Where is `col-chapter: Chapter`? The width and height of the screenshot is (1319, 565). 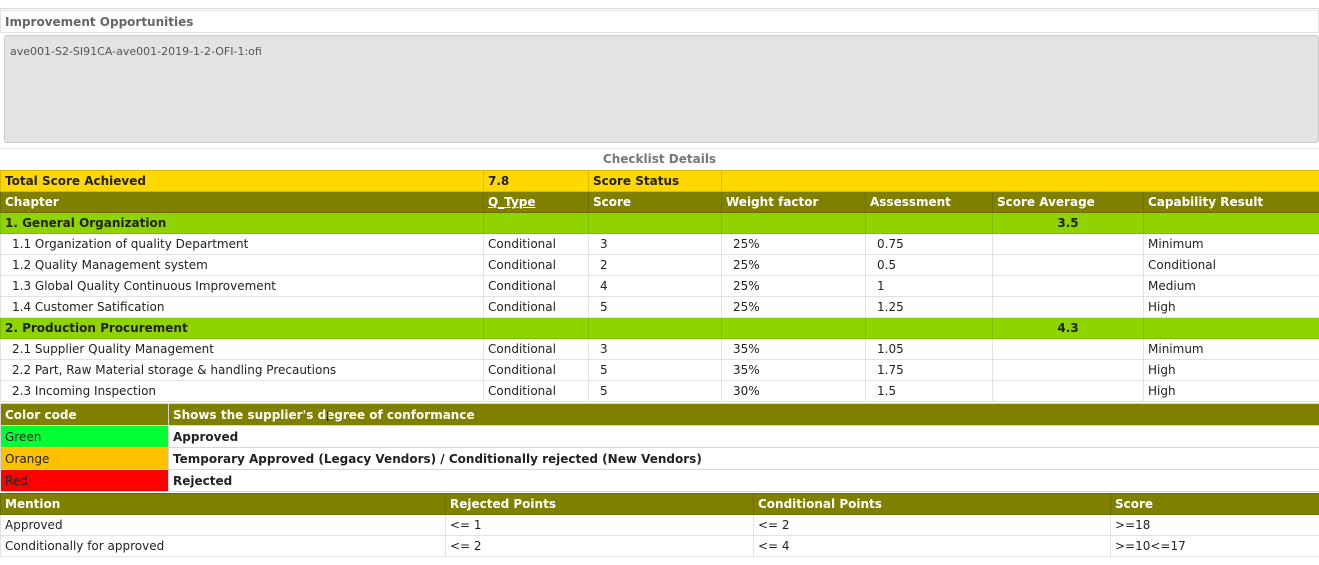 col-chapter: Chapter is located at coordinates (242, 202).